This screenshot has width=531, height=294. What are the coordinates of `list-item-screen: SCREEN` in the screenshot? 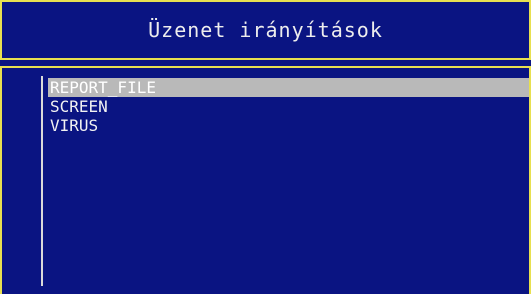 It's located at (288, 106).